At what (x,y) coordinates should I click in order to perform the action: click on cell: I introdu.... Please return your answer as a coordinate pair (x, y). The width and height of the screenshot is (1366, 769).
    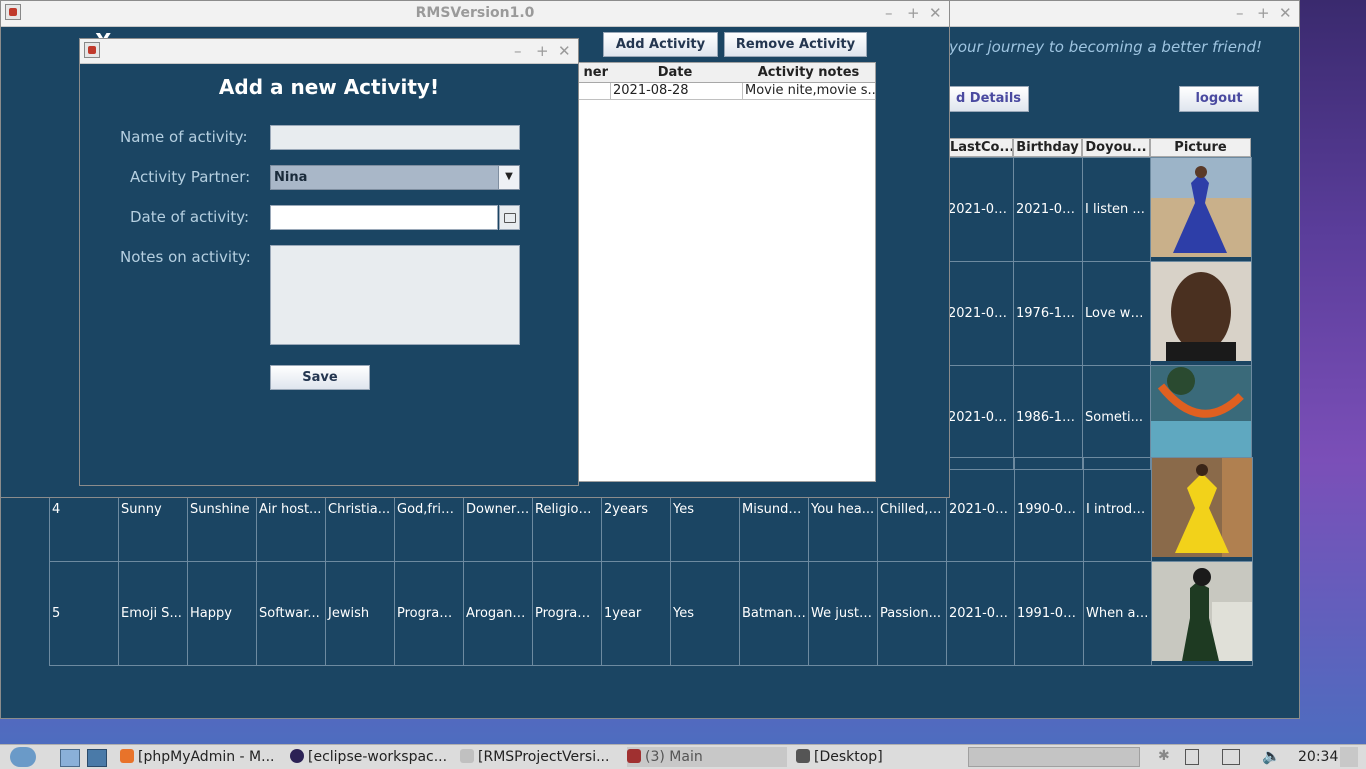
    Looking at the image, I should click on (1117, 509).